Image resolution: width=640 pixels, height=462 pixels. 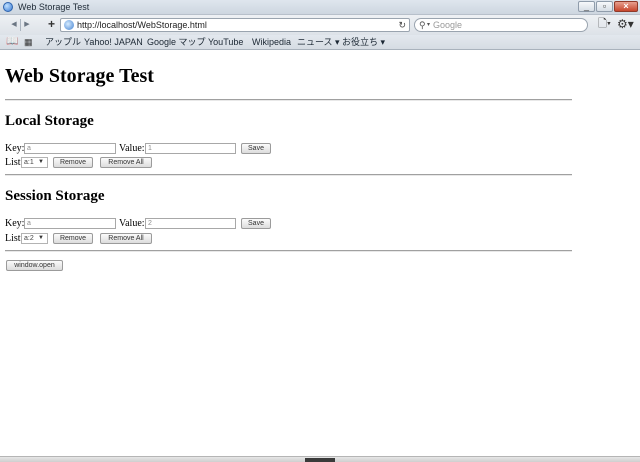 I want to click on local-key-label: Key:, so click(x=15, y=148).